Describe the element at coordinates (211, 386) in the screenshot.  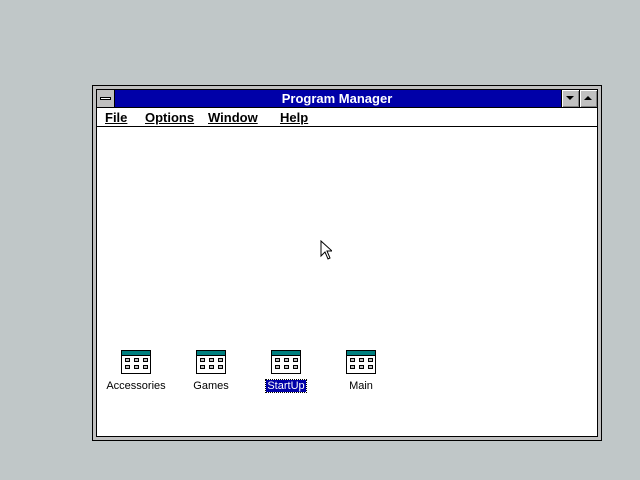
I see `group-label: Games` at that location.